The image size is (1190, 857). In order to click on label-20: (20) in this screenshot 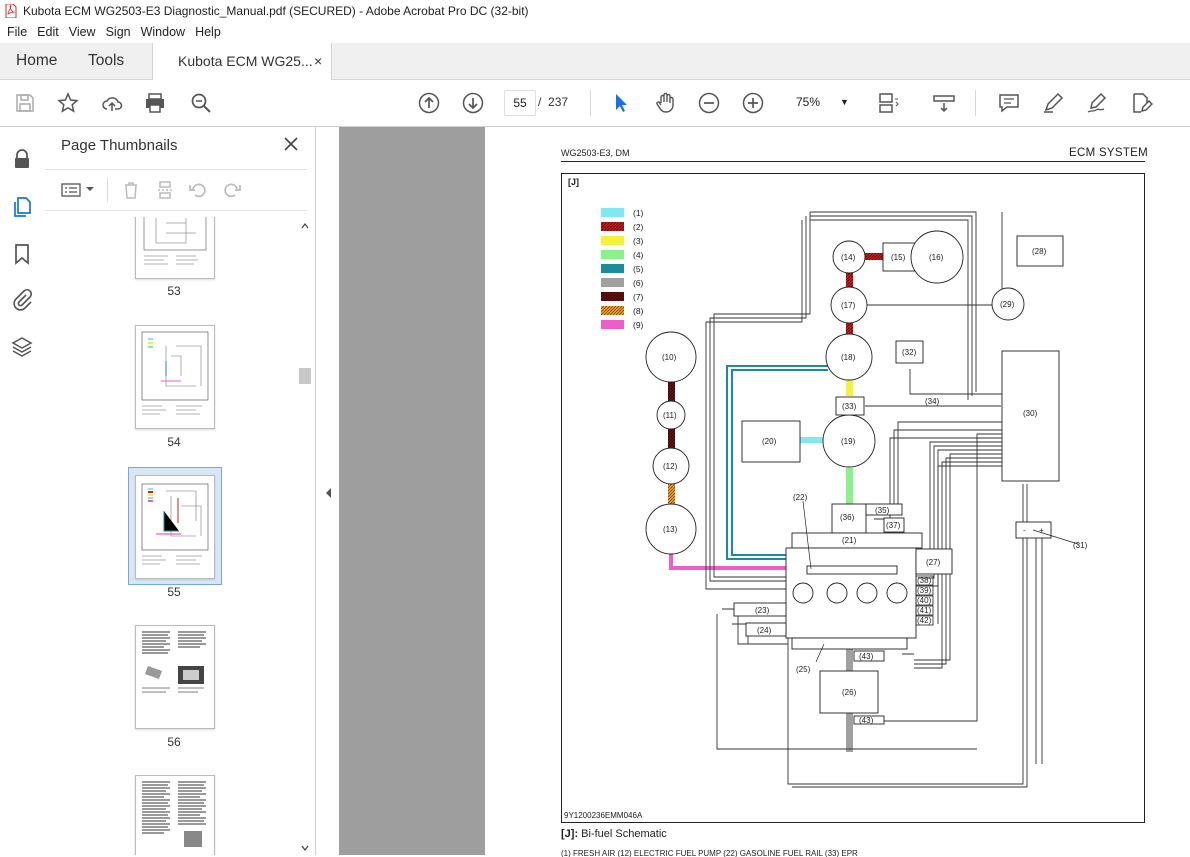, I will do `click(769, 441)`.